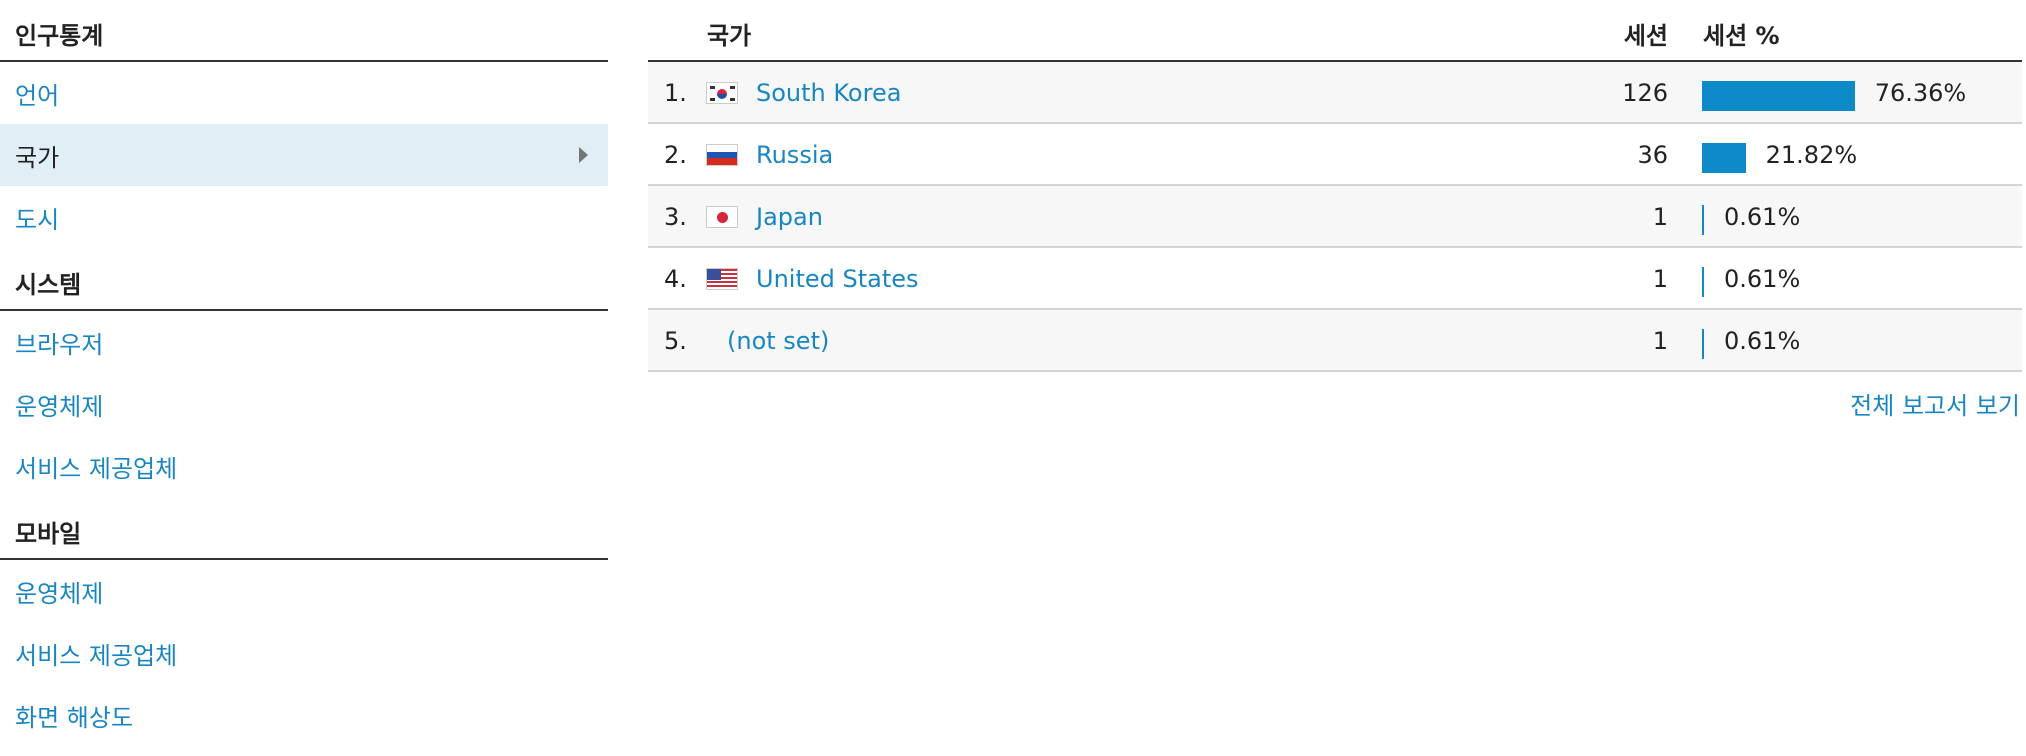 This screenshot has width=2026, height=756. Describe the element at coordinates (675, 341) in the screenshot. I see `row-rank: 5.` at that location.